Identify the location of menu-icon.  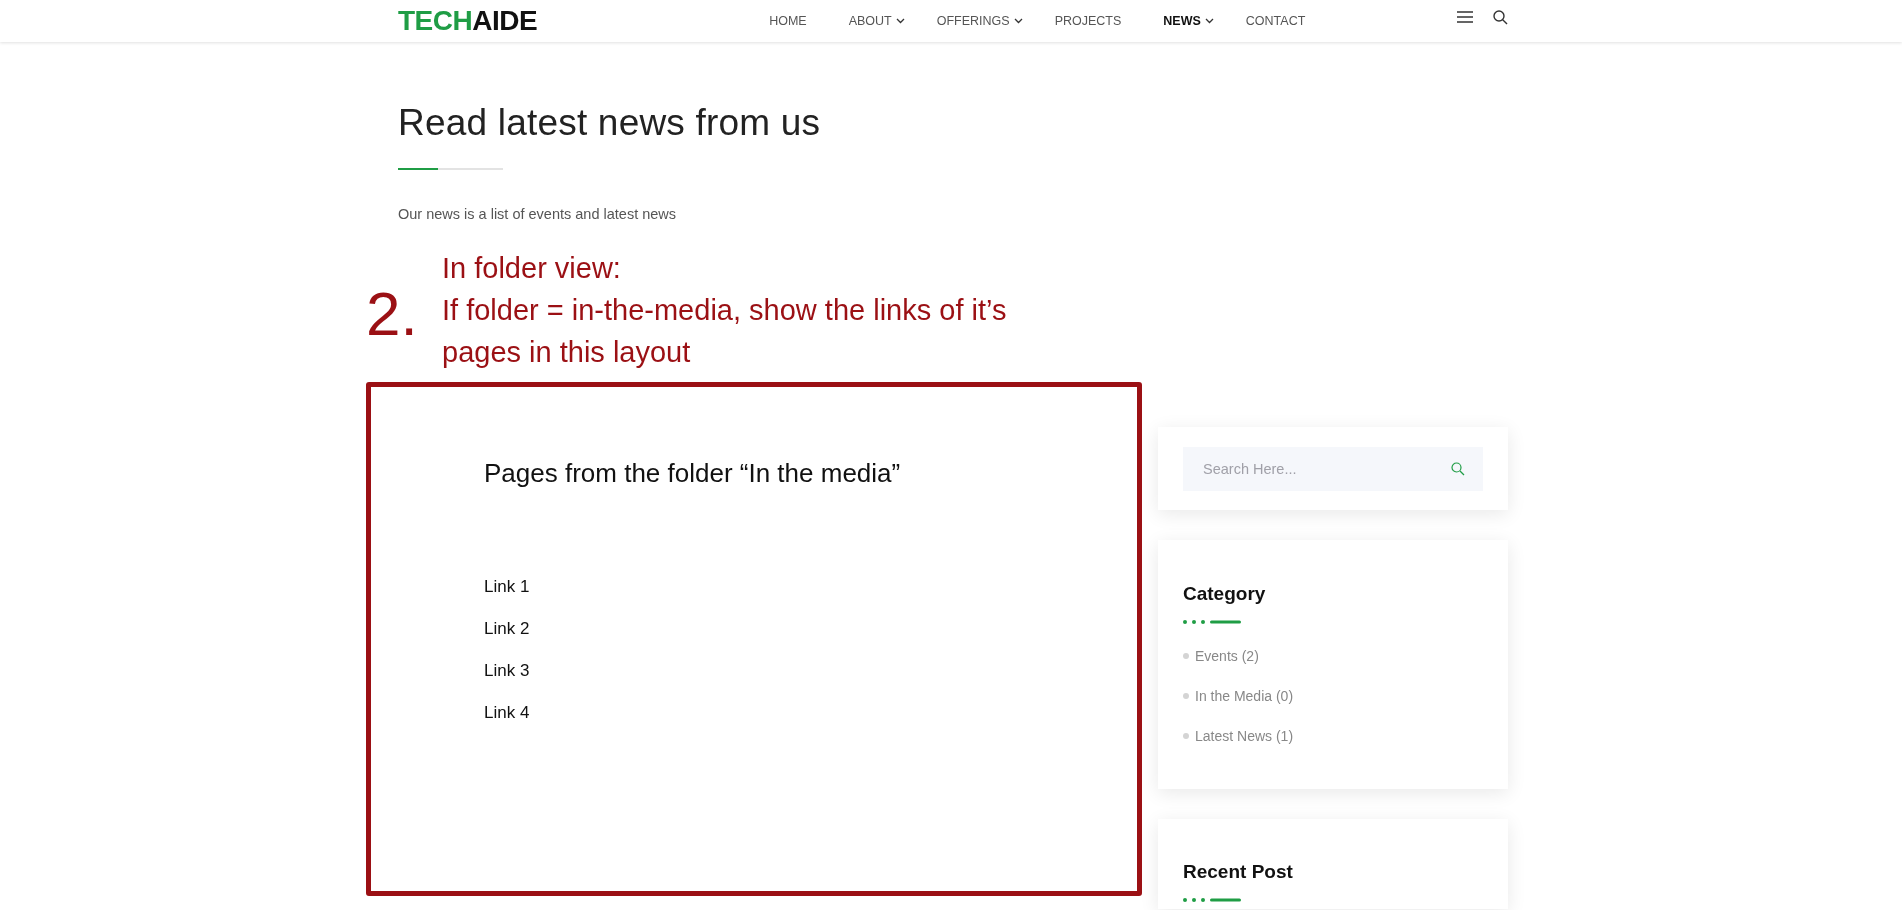
(1465, 17).